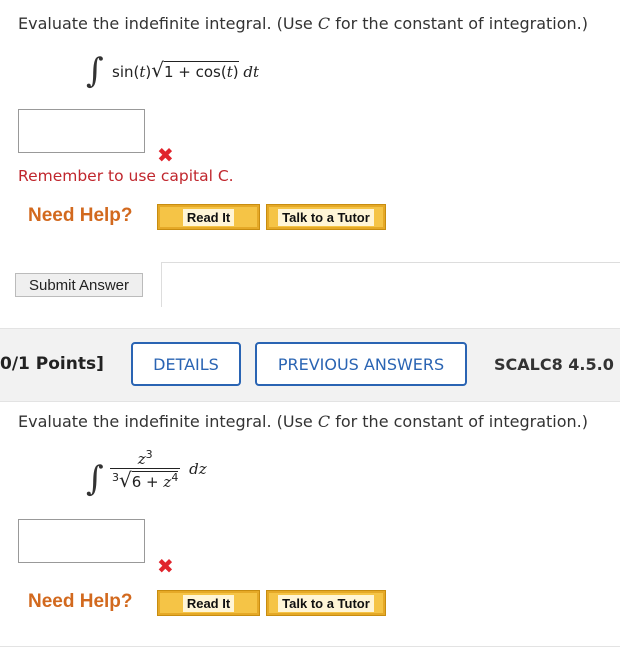 The height and width of the screenshot is (651, 620). What do you see at coordinates (157, 70) in the screenshot?
I see `square-root-symbol: √` at bounding box center [157, 70].